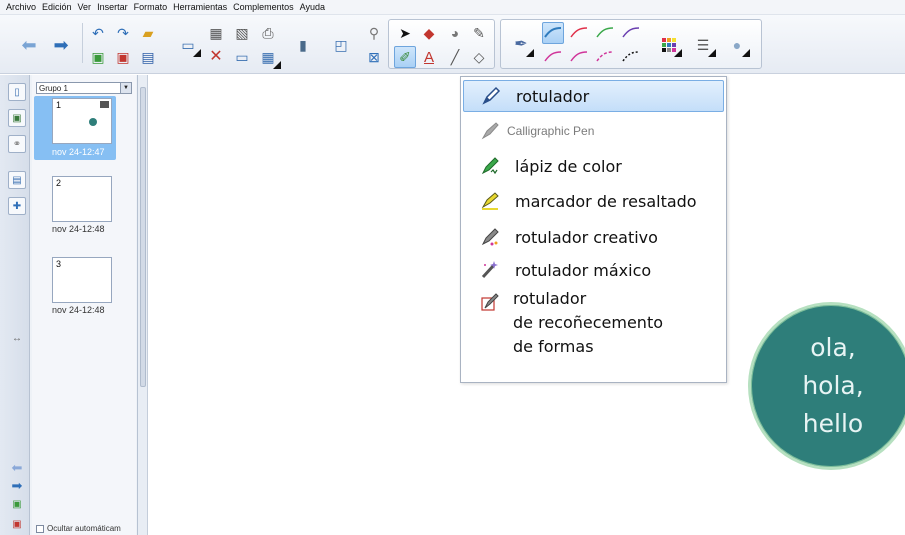 The image size is (905, 535). What do you see at coordinates (568, 166) in the screenshot?
I see `pen-option-label: lápiz de color` at bounding box center [568, 166].